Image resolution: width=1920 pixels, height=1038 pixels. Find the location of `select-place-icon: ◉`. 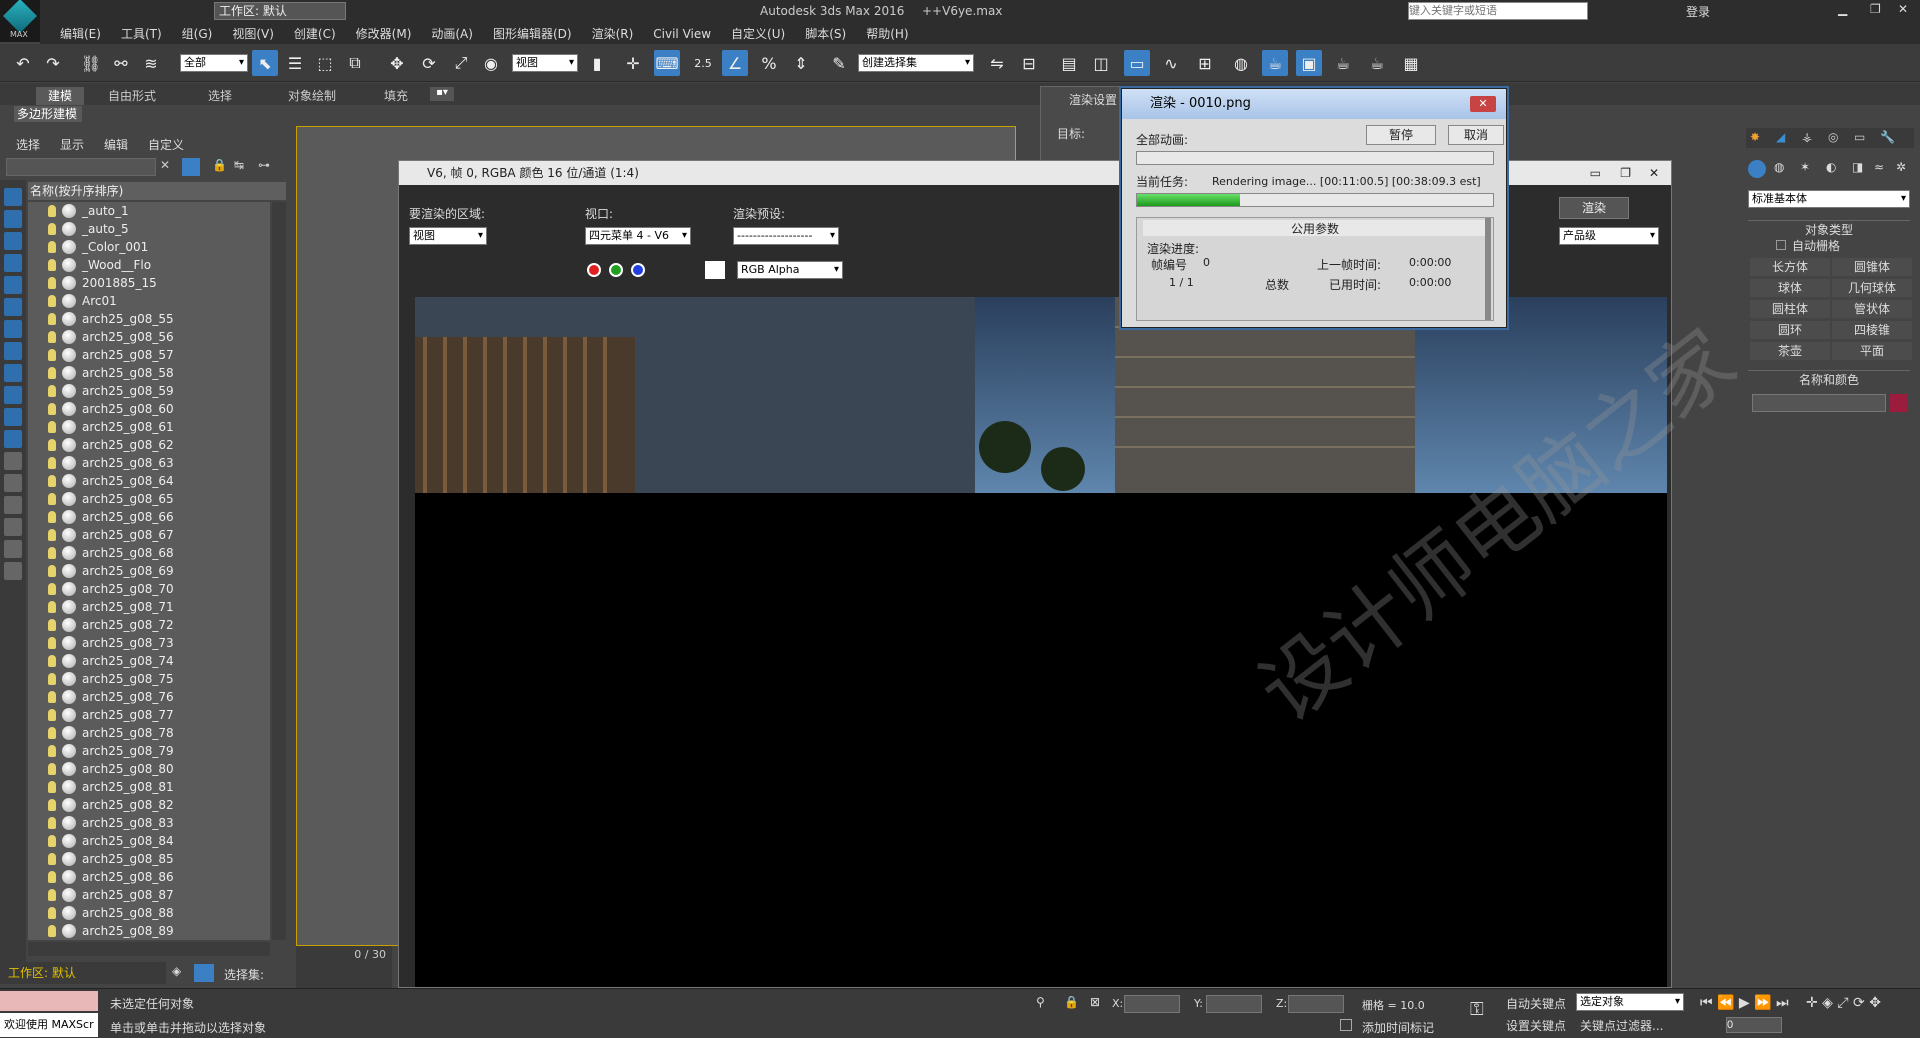

select-place-icon: ◉ is located at coordinates (491, 63).